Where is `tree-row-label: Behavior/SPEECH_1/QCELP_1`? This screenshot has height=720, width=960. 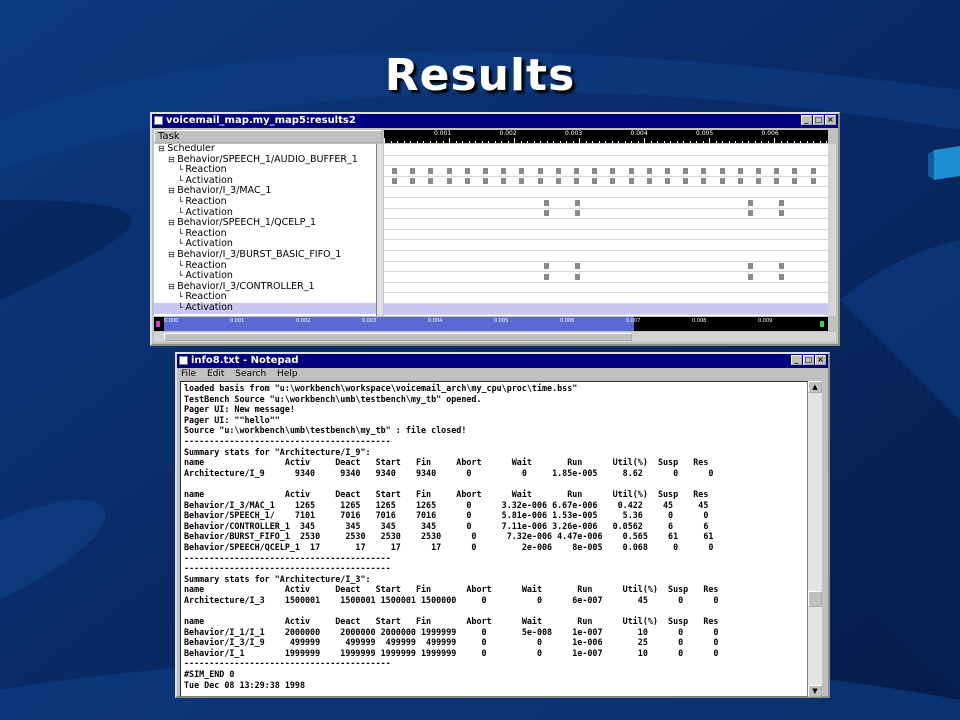 tree-row-label: Behavior/SPEECH_1/QCELP_1 is located at coordinates (247, 223).